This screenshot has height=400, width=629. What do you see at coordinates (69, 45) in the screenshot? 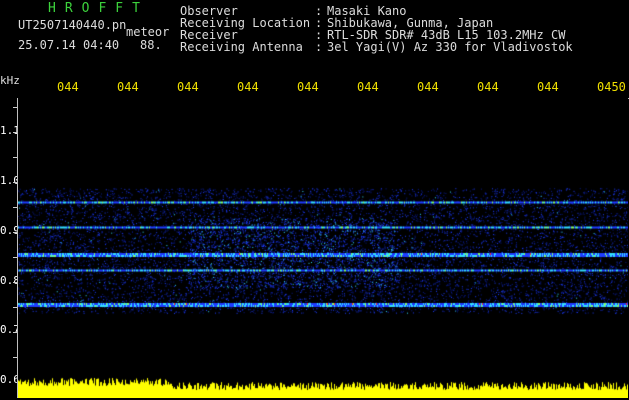
I see `timestamp: 25.07.14 04:40` at bounding box center [69, 45].